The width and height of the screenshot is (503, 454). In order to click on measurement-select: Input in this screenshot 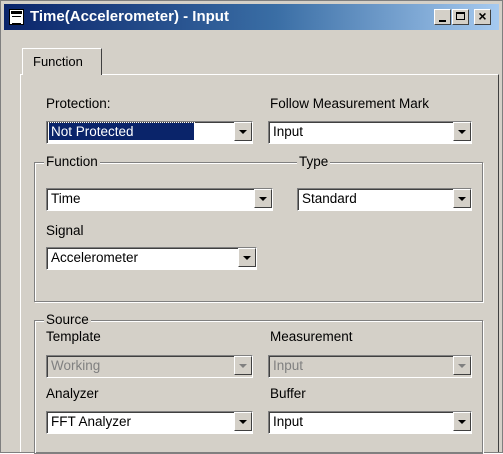, I will do `click(370, 366)`.